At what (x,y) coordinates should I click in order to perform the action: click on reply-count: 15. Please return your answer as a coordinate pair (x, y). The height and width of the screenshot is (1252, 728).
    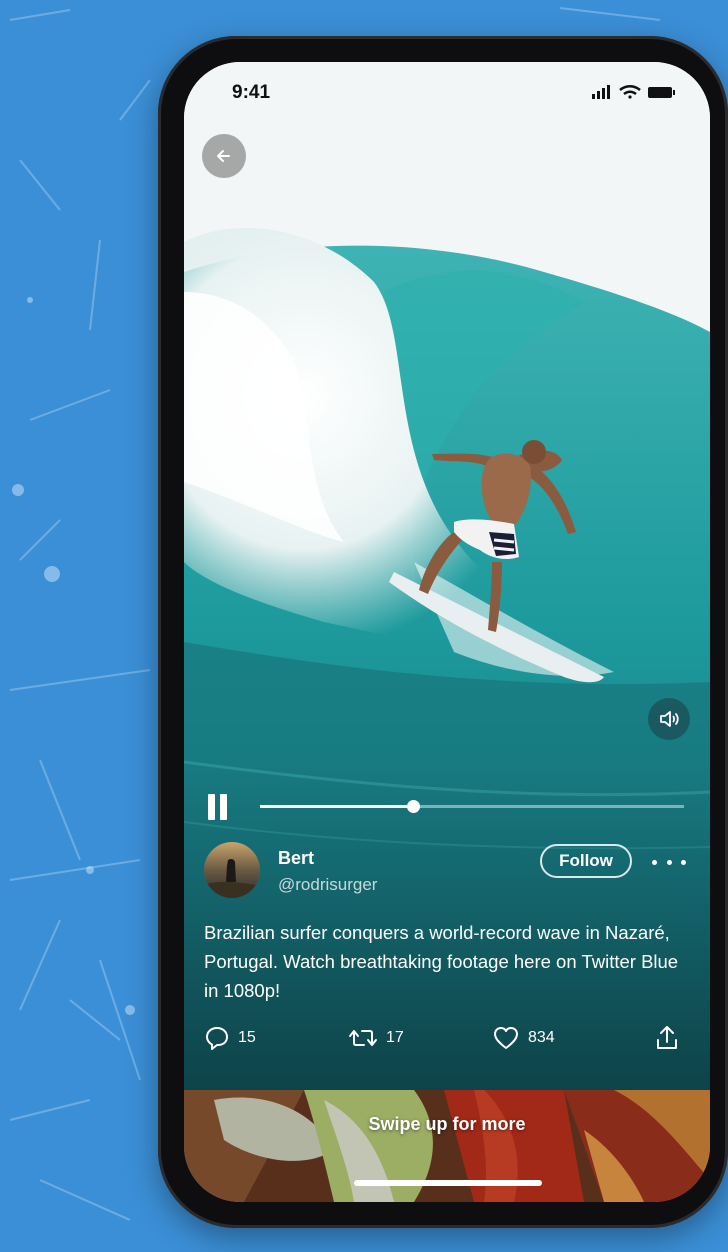
    Looking at the image, I should click on (247, 1037).